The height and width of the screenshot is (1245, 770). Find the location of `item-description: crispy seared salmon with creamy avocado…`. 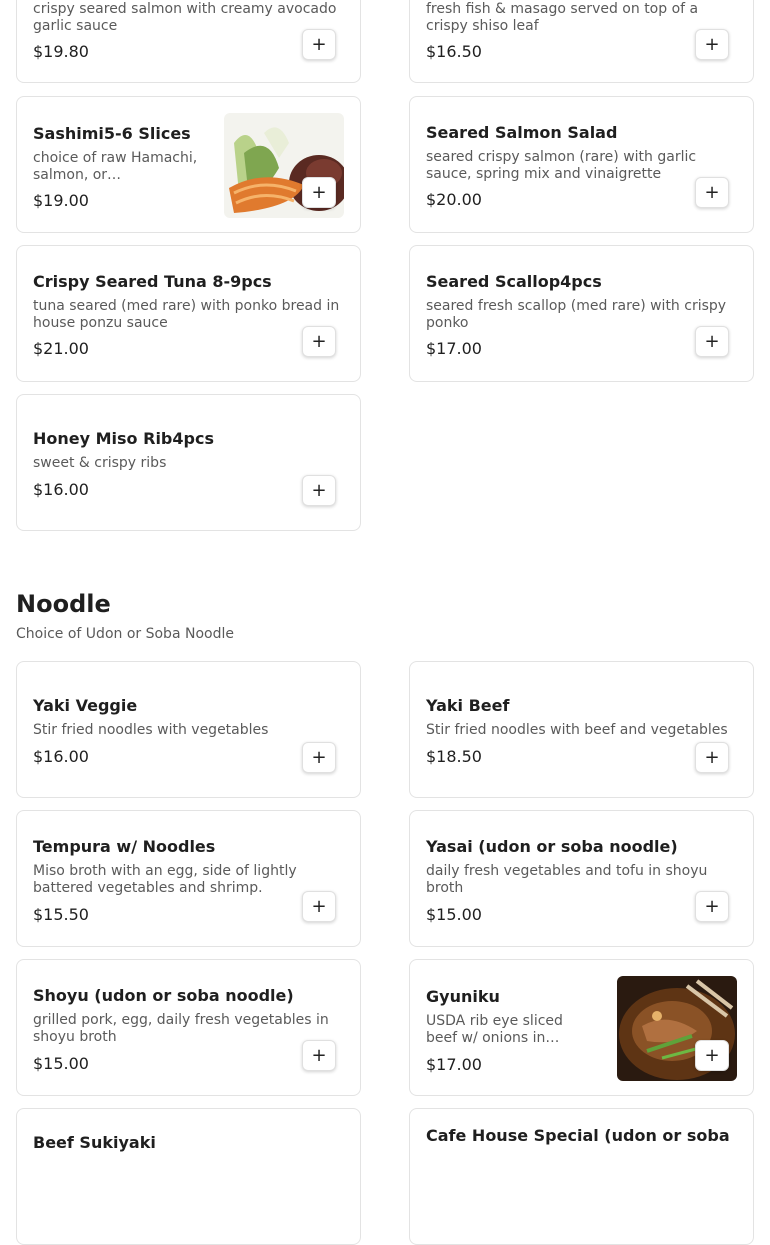

item-description: crispy seared salmon with creamy avocado… is located at coordinates (185, 17).